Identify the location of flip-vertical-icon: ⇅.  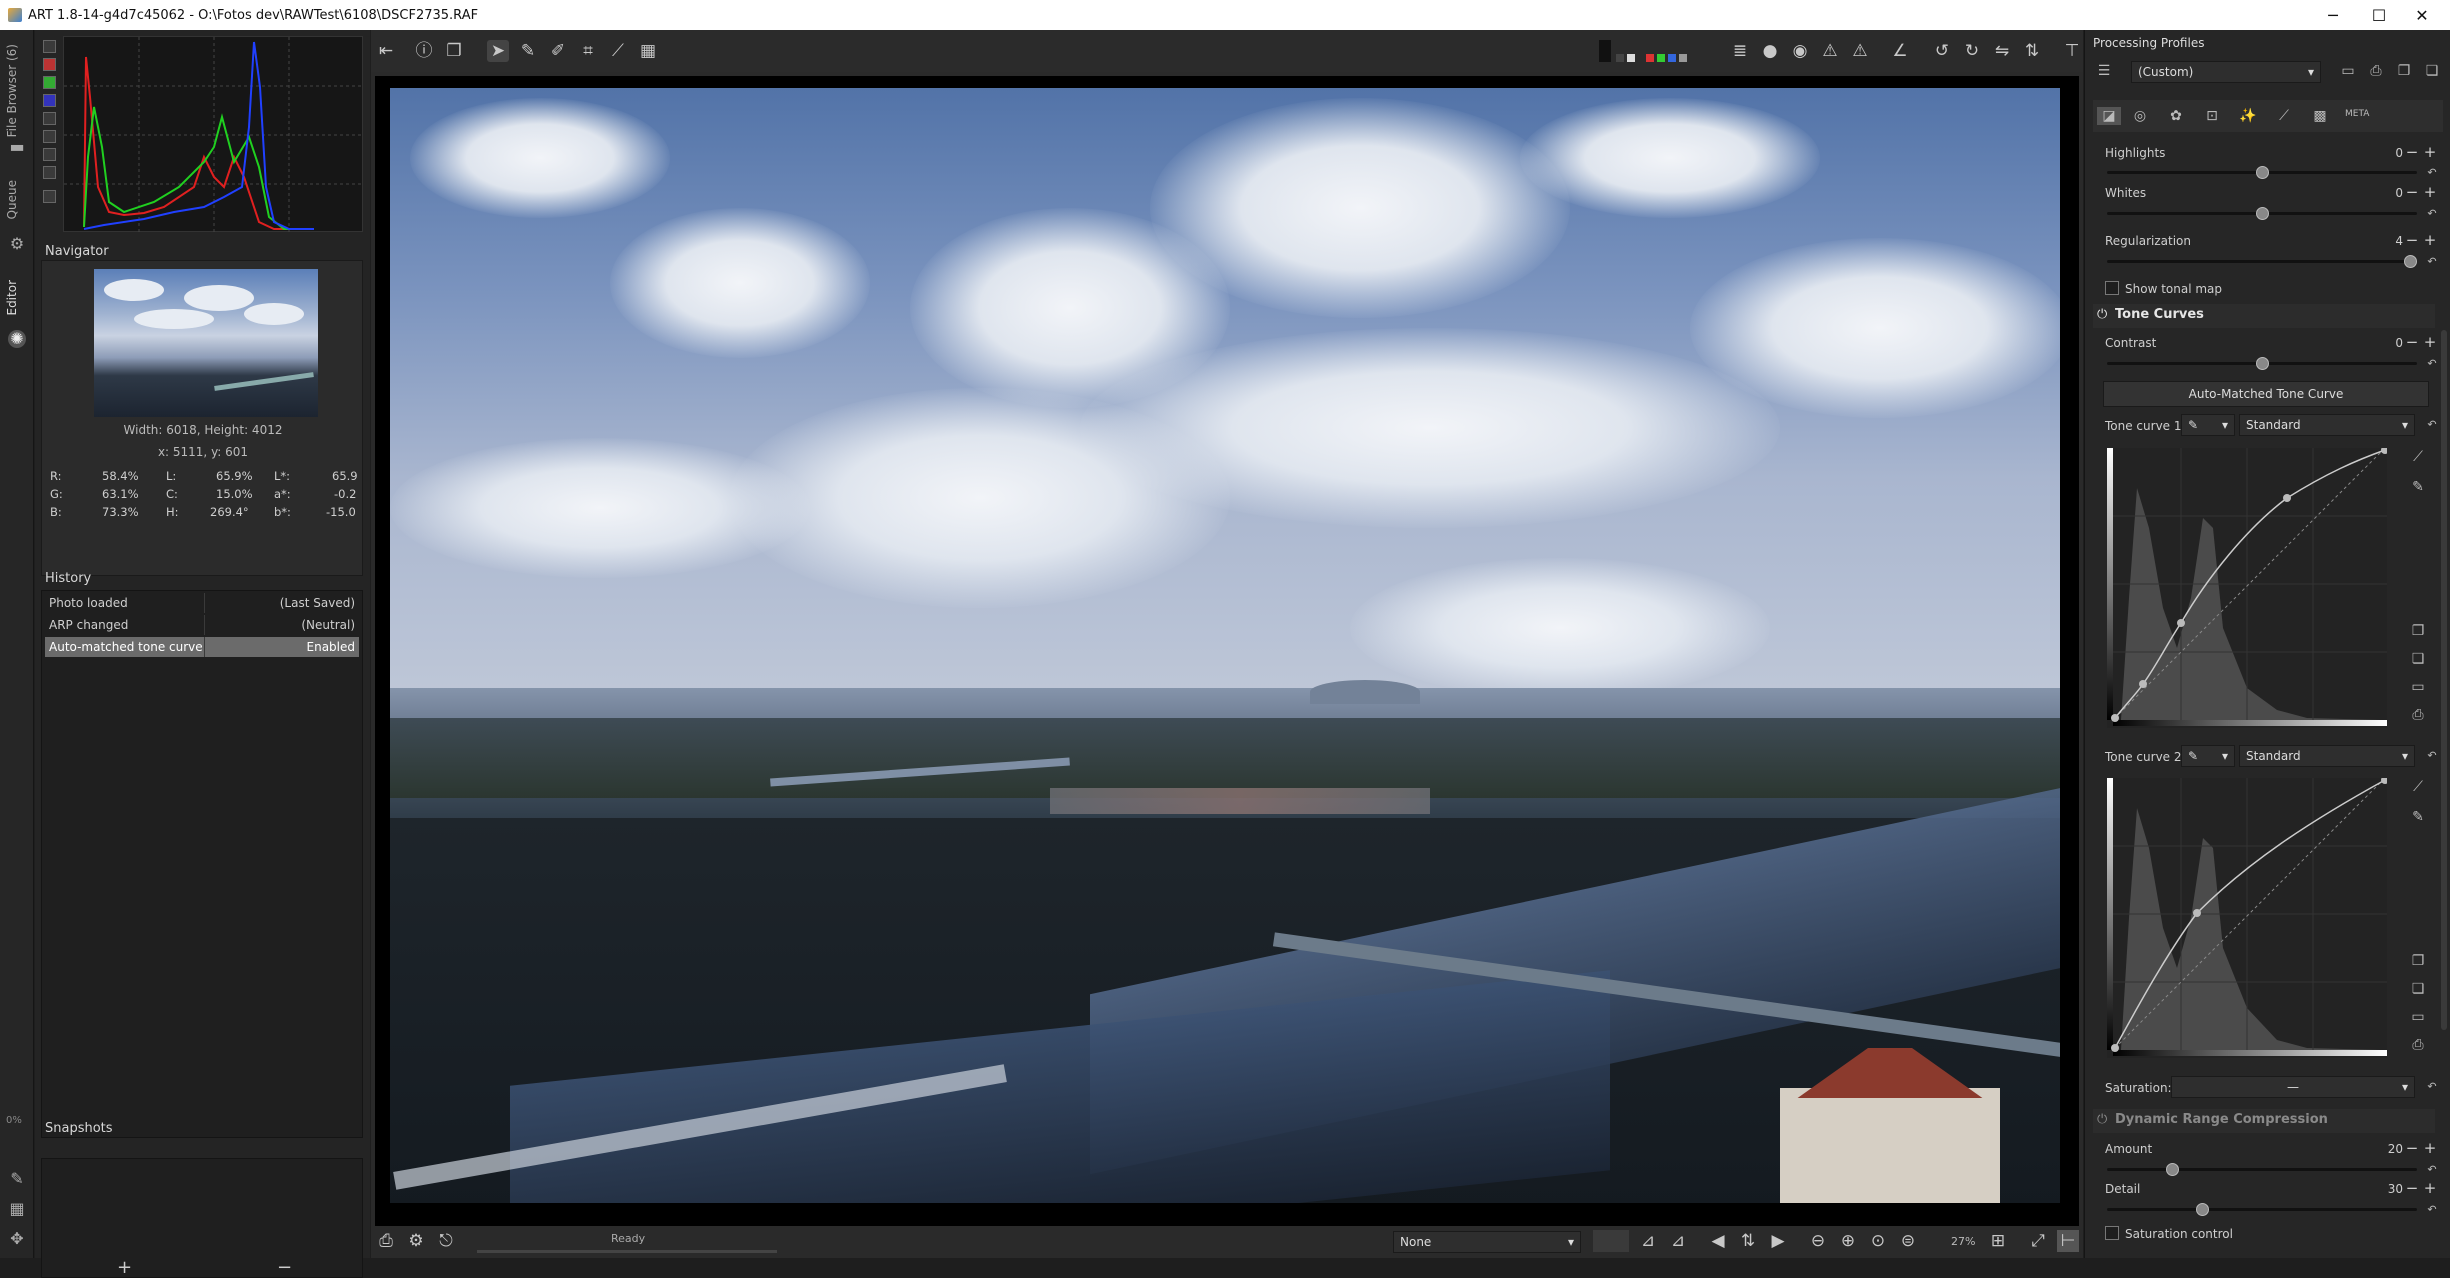
(2032, 51).